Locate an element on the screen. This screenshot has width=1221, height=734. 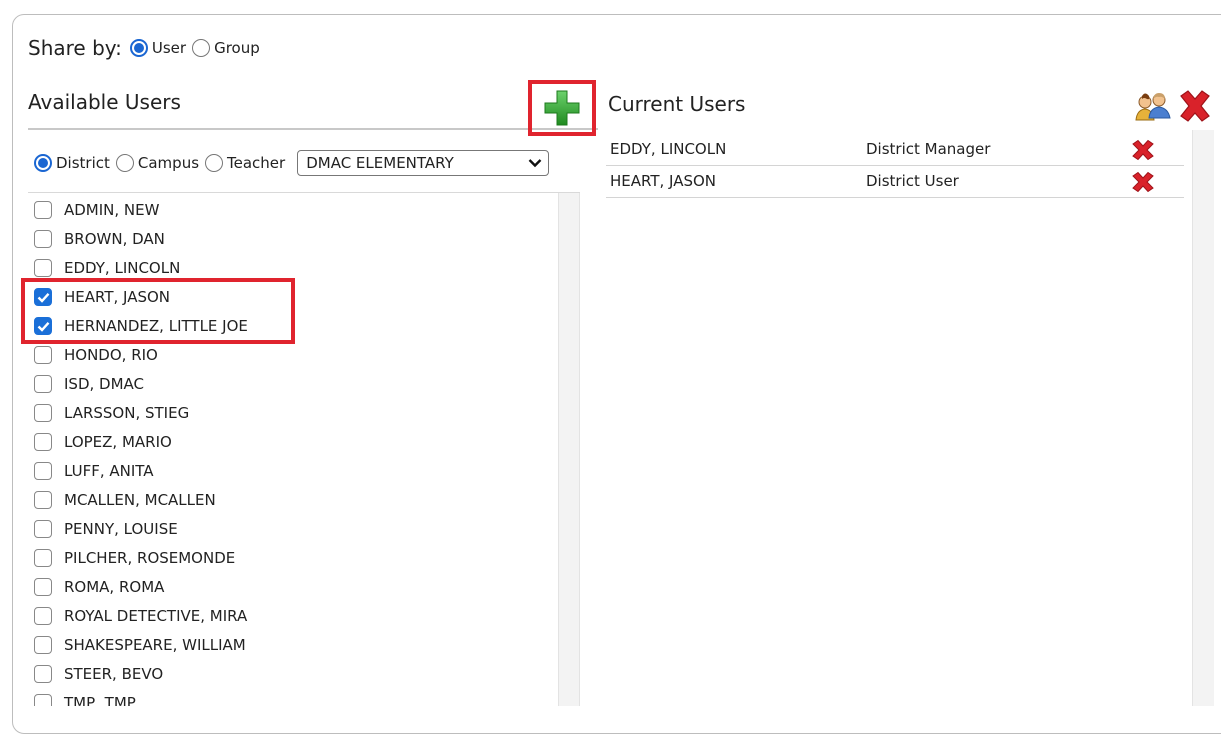
campus-select-value: DMAC ELEMENTARY is located at coordinates (380, 163).